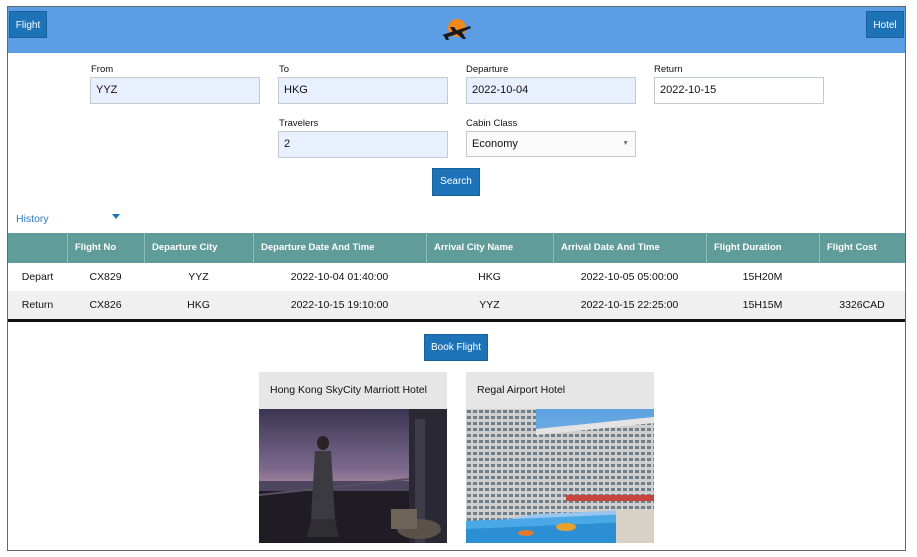 The height and width of the screenshot is (557, 917). Describe the element at coordinates (762, 305) in the screenshot. I see `table-cell: 15H15M` at that location.